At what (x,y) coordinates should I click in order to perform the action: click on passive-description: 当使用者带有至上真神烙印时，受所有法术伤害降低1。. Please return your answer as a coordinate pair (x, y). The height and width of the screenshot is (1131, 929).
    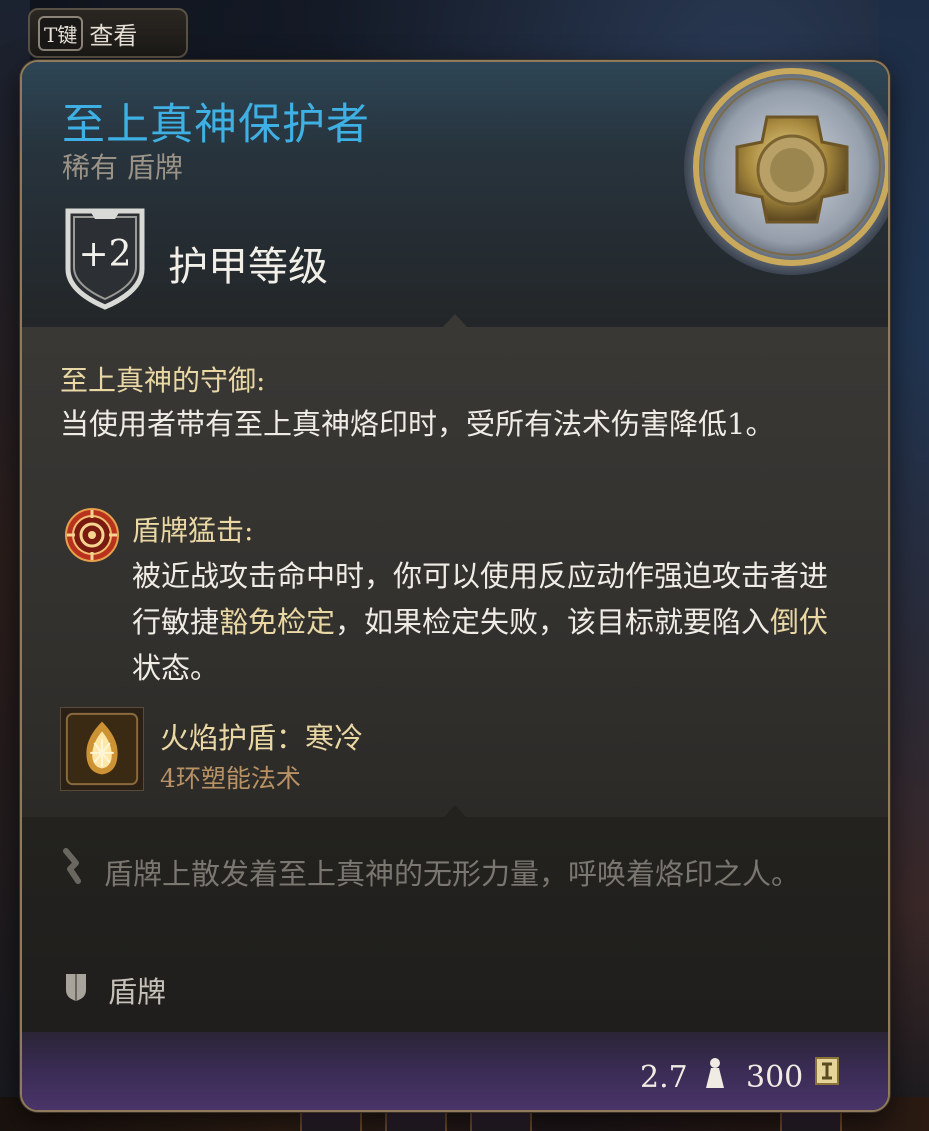
    Looking at the image, I should click on (417, 424).